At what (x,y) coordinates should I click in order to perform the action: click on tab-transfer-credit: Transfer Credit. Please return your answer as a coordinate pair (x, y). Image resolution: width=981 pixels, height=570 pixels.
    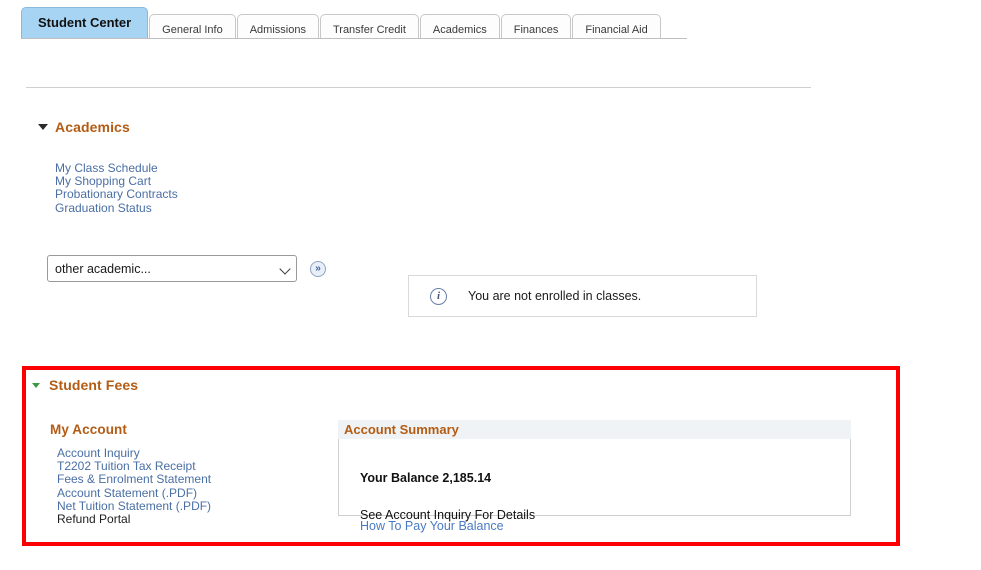
    Looking at the image, I should click on (369, 26).